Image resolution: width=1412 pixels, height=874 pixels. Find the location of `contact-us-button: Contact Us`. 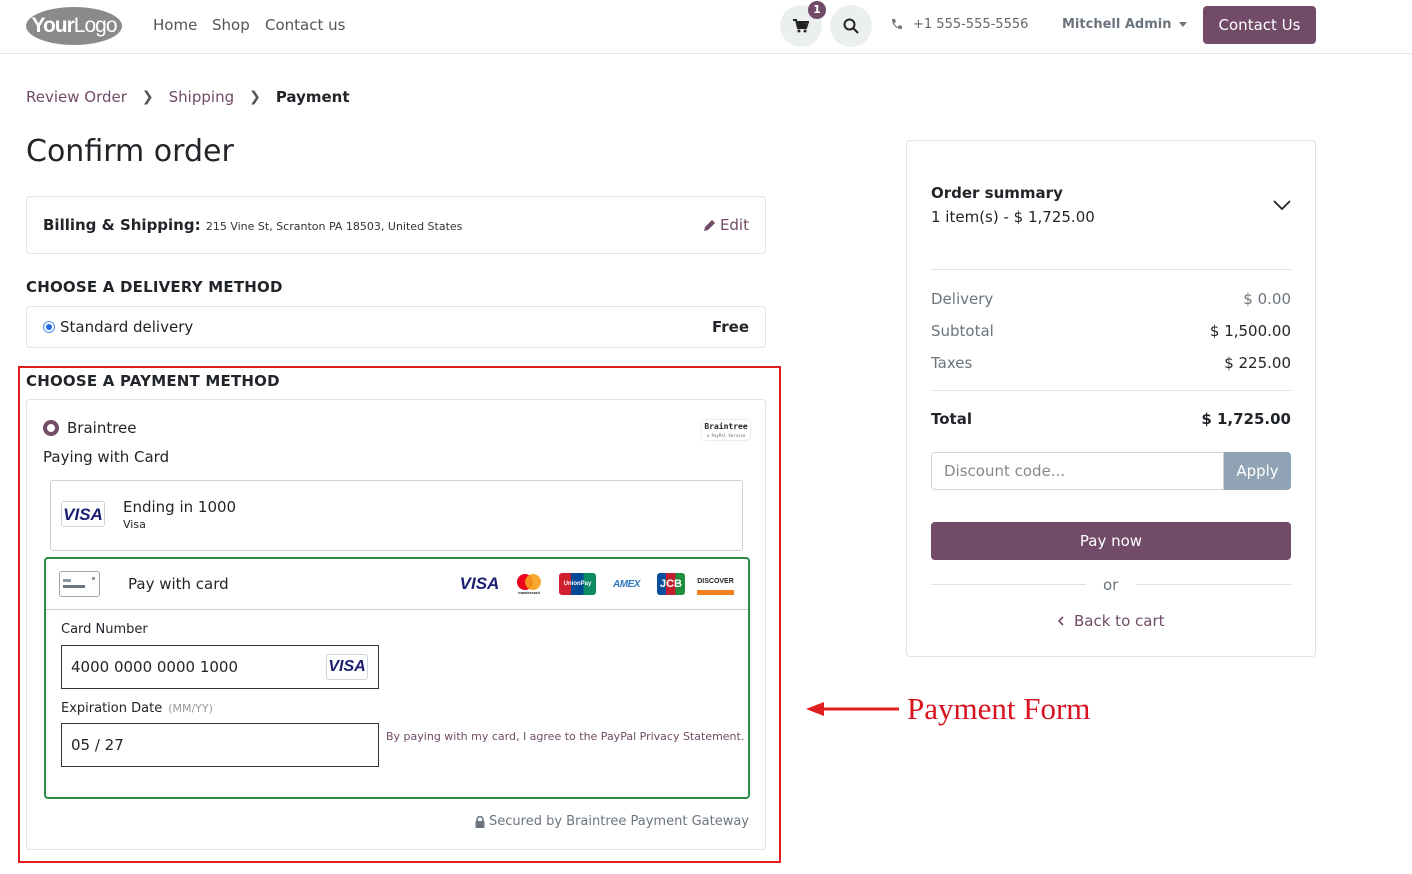

contact-us-button: Contact Us is located at coordinates (1259, 25).